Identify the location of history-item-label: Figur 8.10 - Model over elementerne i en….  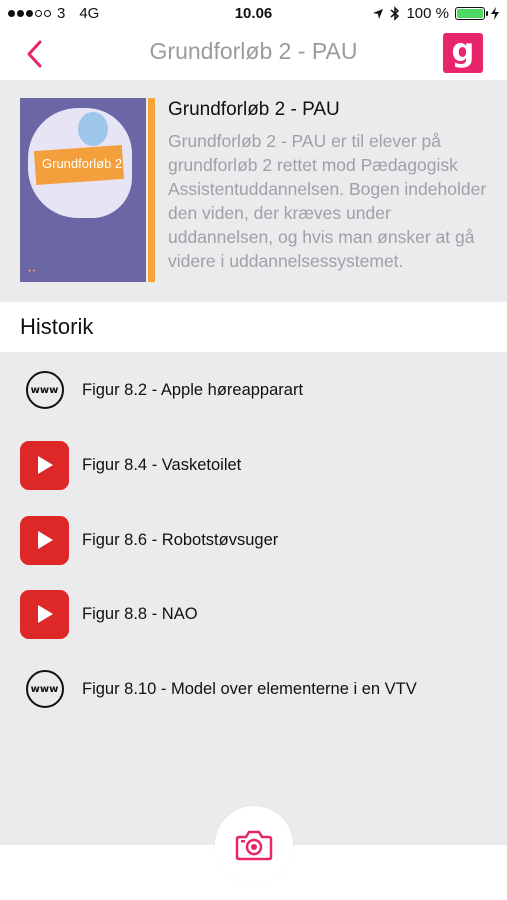
(249, 688).